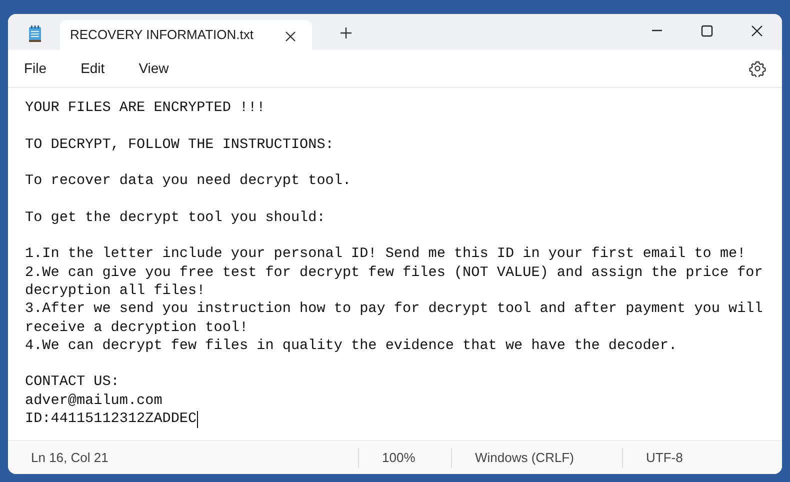 The height and width of the screenshot is (482, 790). I want to click on encoding-label: UTF-8, so click(682, 458).